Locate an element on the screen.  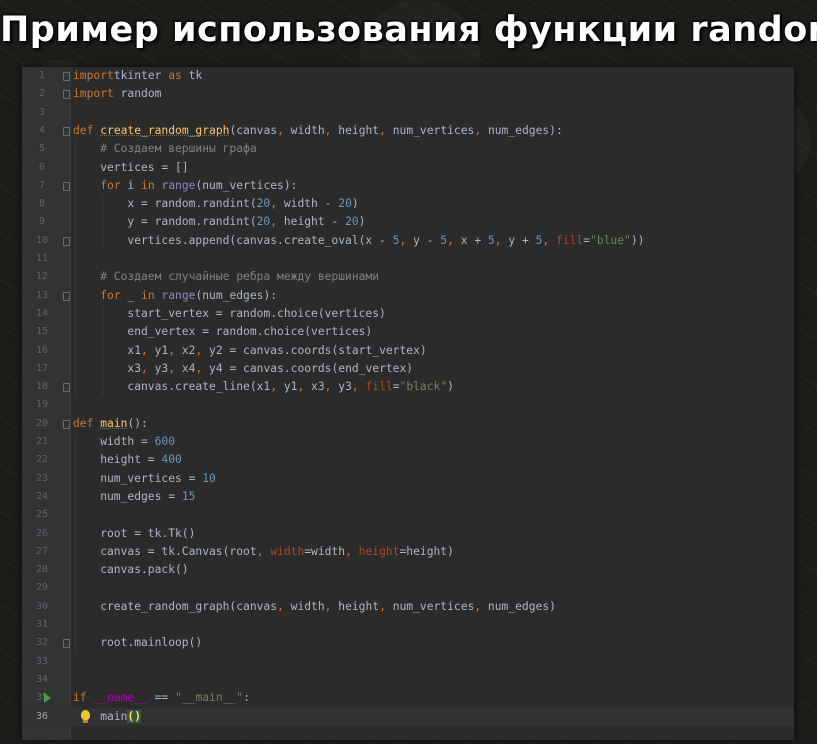
code-token: = is located at coordinates (396, 387).